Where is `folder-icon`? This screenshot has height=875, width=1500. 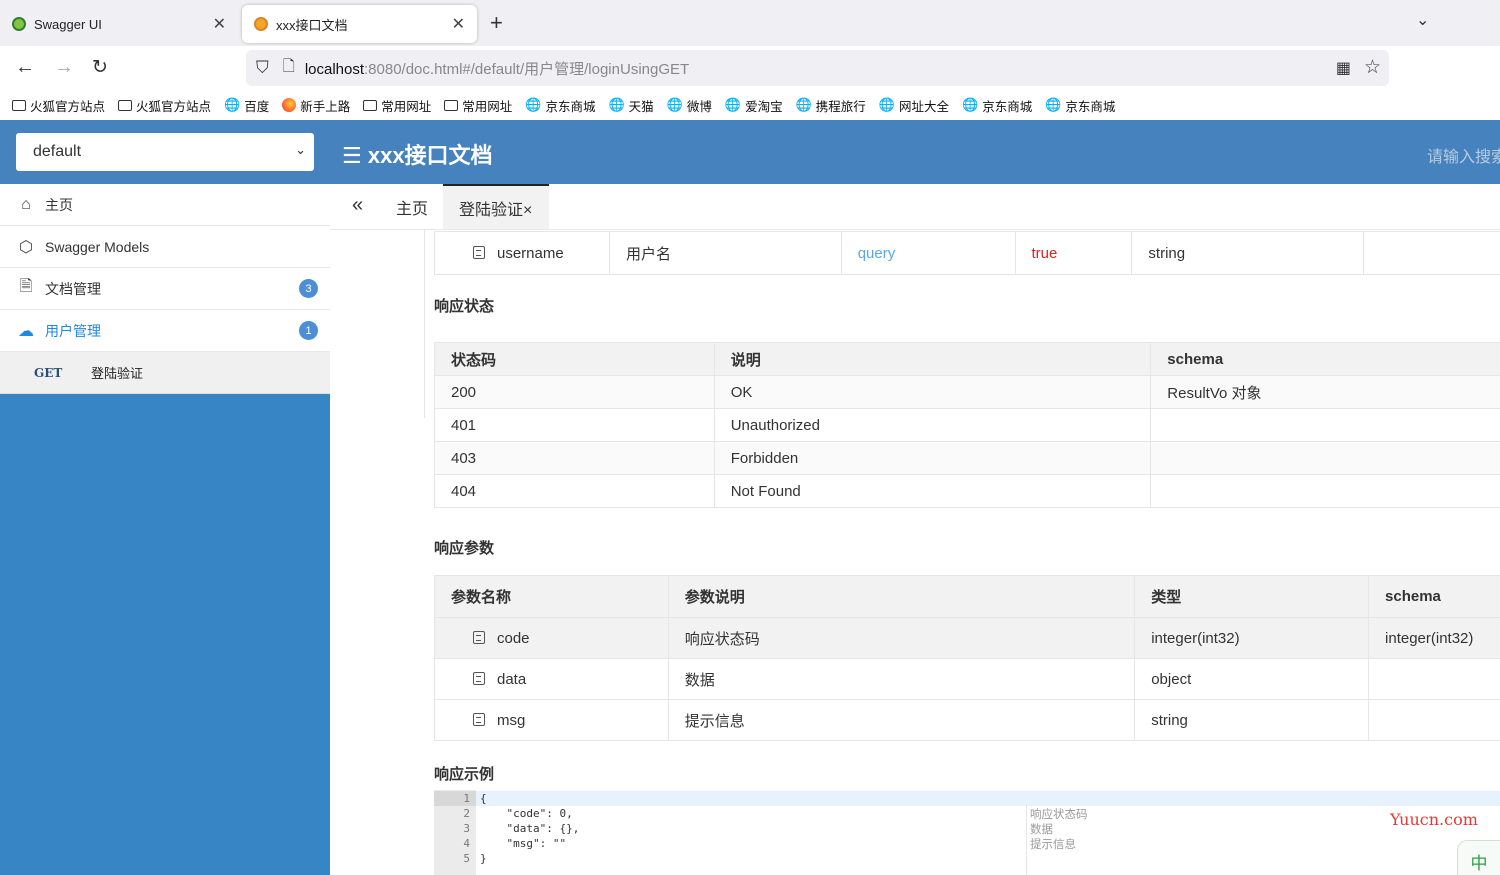 folder-icon is located at coordinates (19, 105).